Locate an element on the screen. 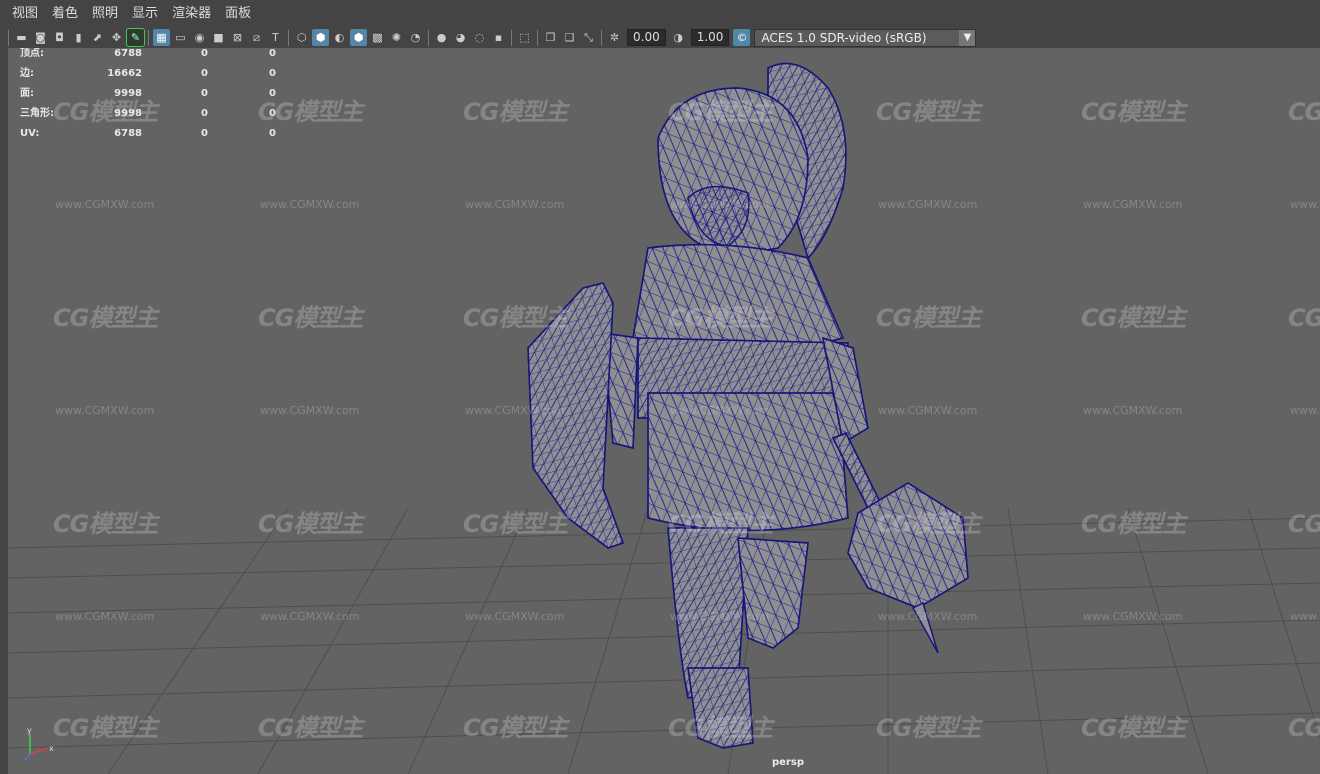 The image size is (1320, 774). gate-mask-icon: ■ is located at coordinates (218, 37).